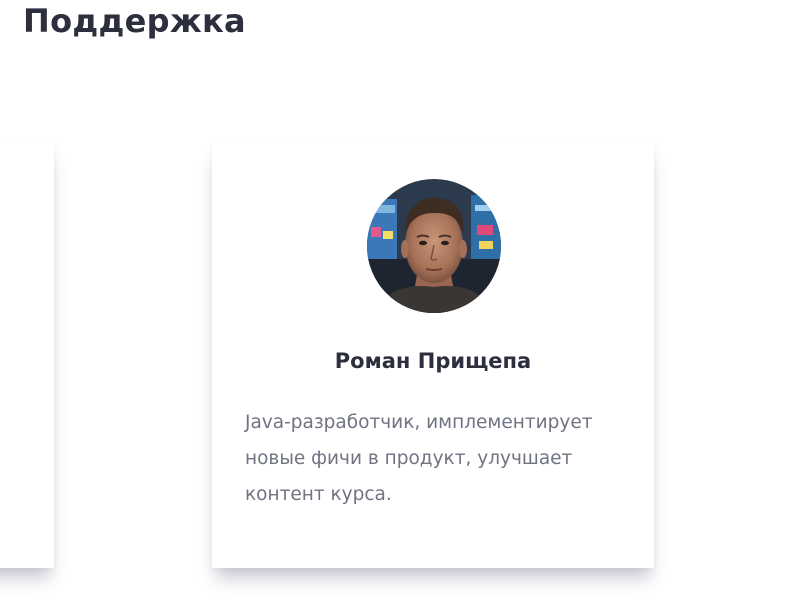 The height and width of the screenshot is (598, 794). What do you see at coordinates (434, 246) in the screenshot?
I see `avatar` at bounding box center [434, 246].